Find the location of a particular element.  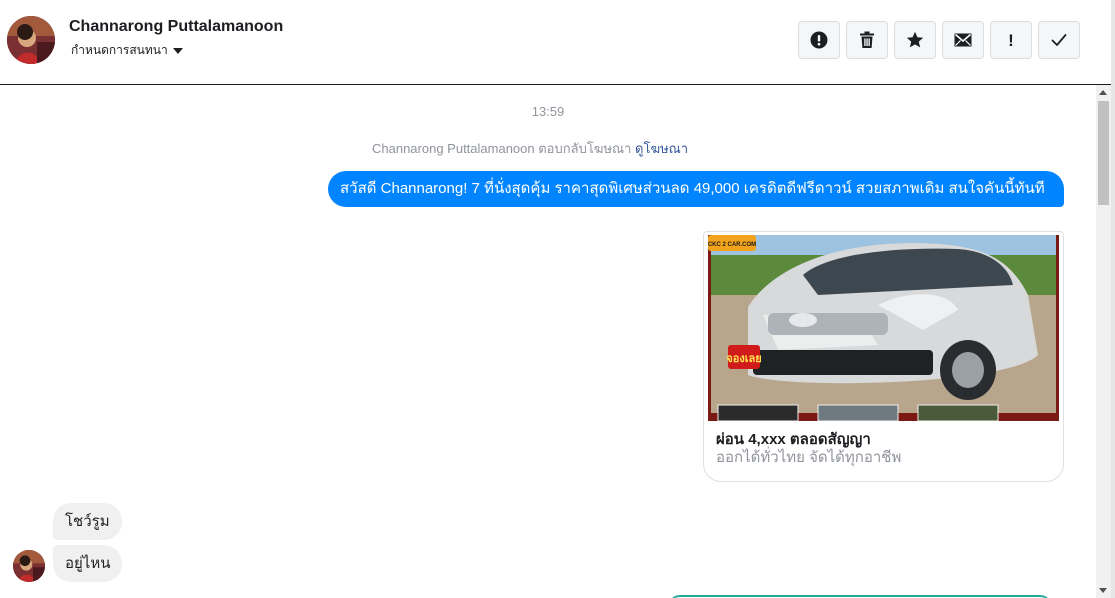

caret-down-icon is located at coordinates (177, 51).